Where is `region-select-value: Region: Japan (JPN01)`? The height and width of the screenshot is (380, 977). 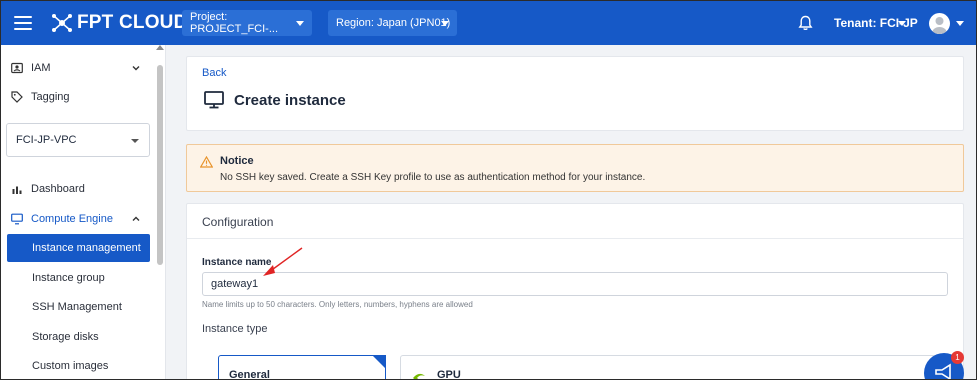
region-select-value: Region: Japan (JPN01) is located at coordinates (393, 23).